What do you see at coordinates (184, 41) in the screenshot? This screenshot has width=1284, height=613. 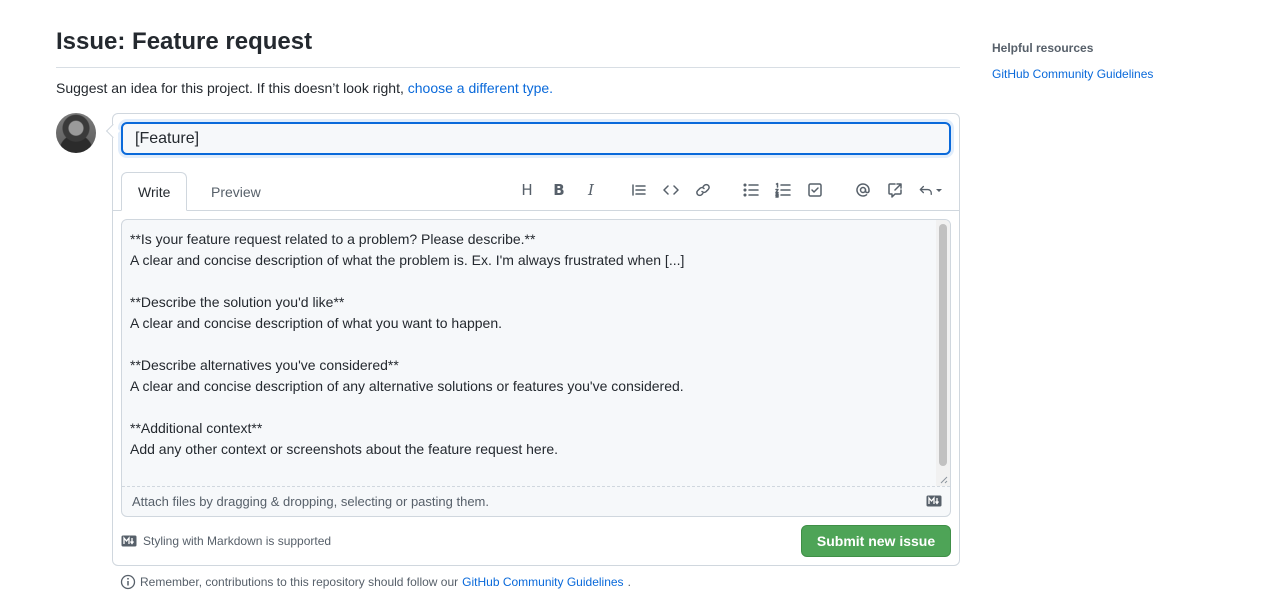 I see `page-title: Issue: Feature request` at bounding box center [184, 41].